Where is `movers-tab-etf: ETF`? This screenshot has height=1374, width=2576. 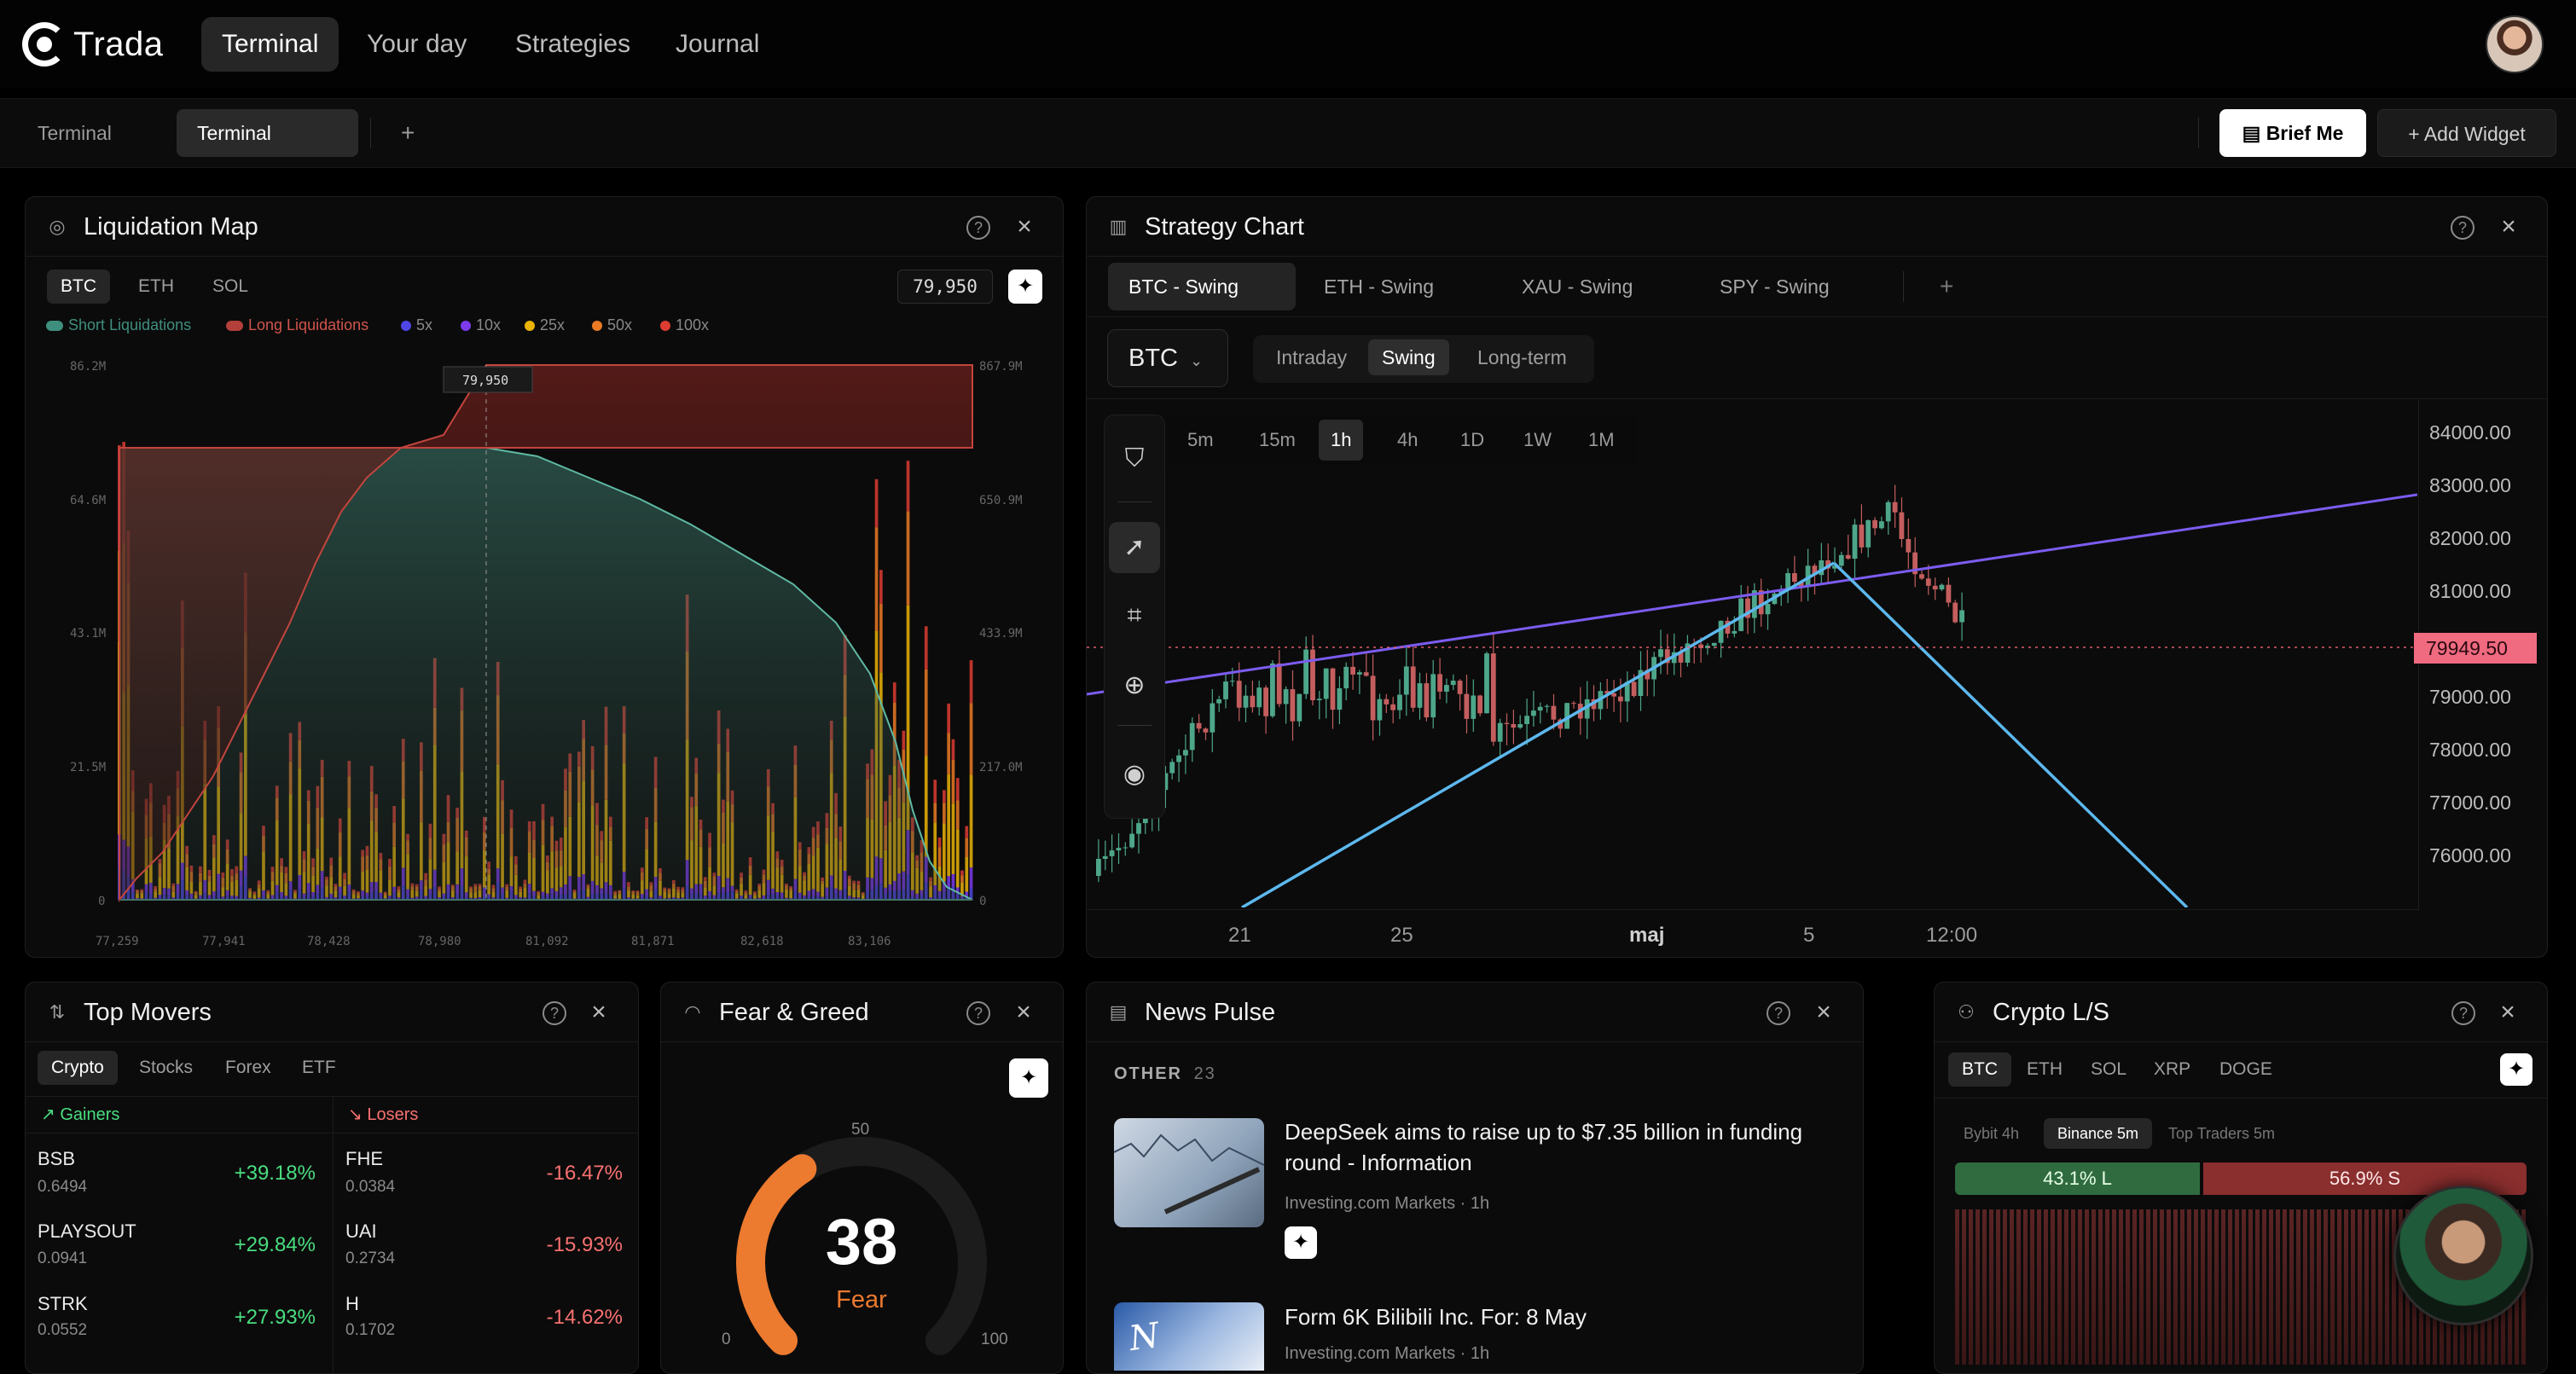 movers-tab-etf: ETF is located at coordinates (319, 1068).